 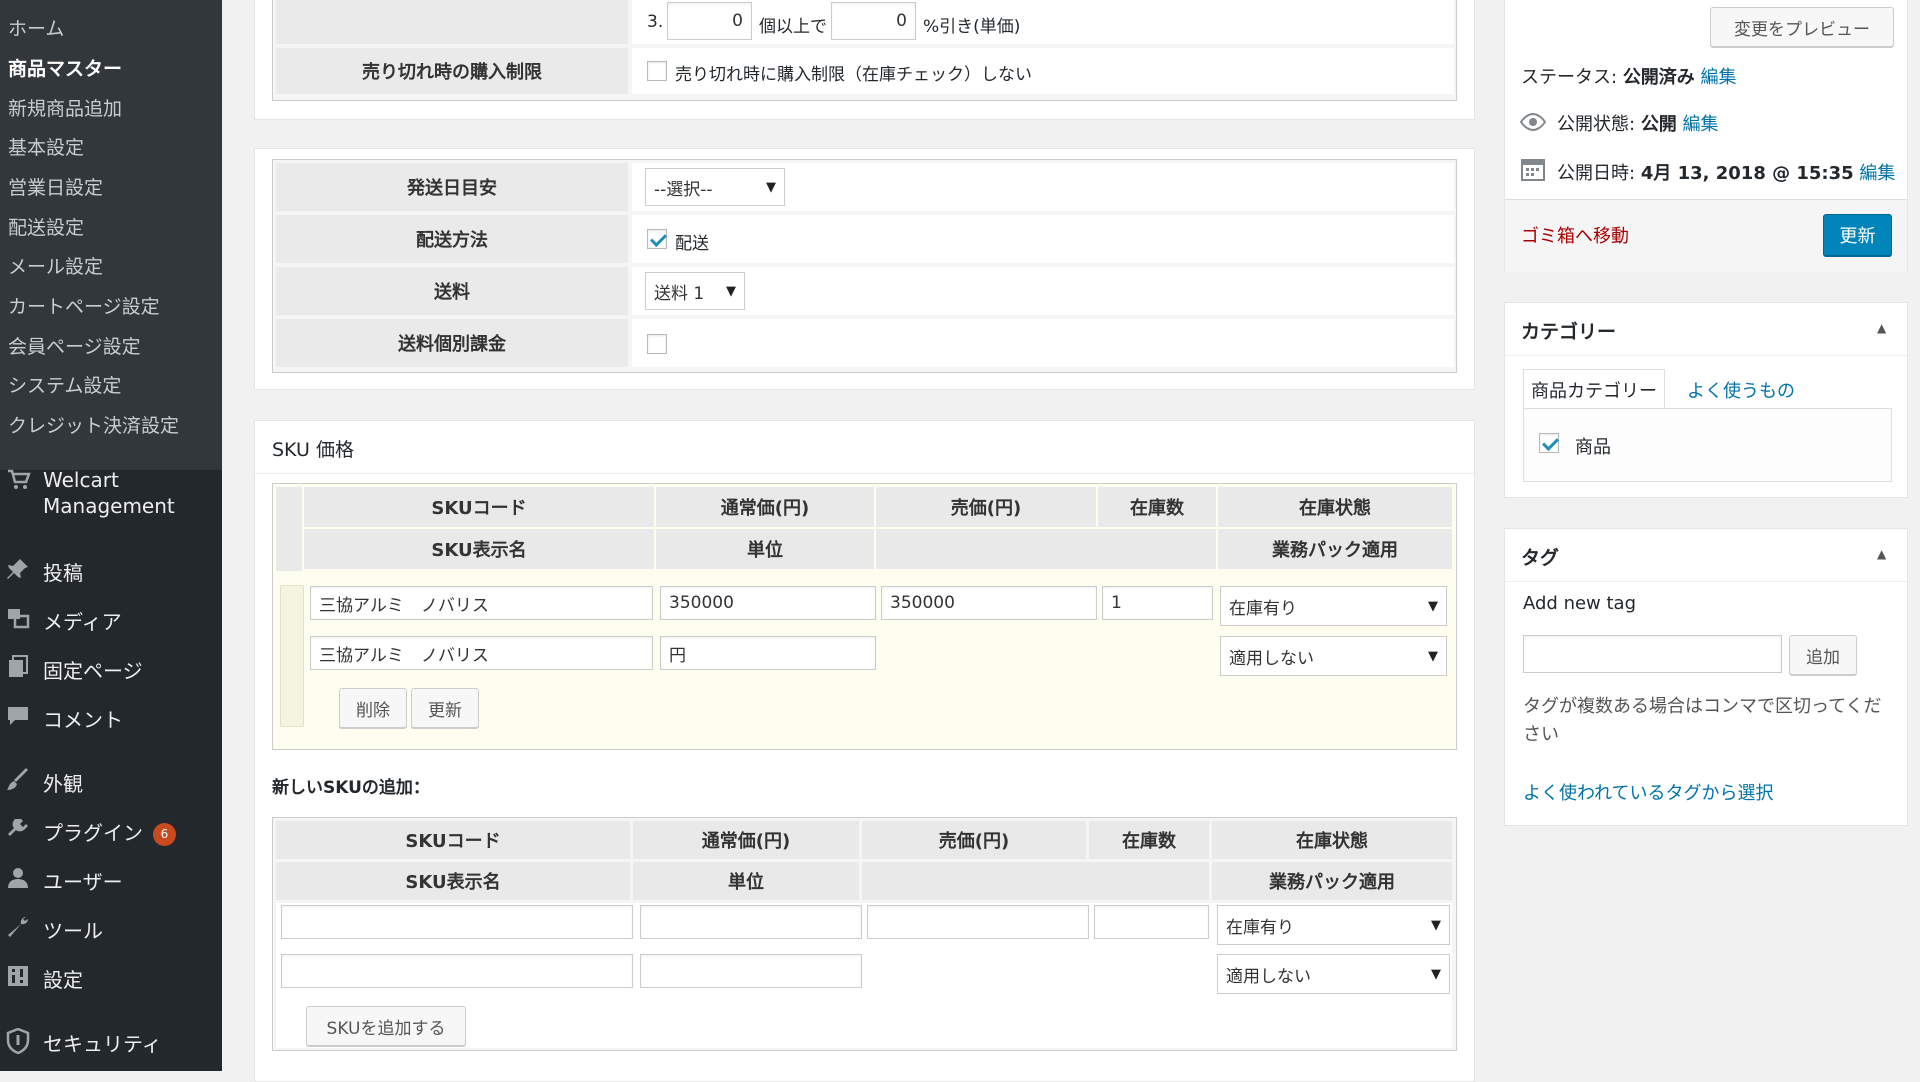 I want to click on menu-comments: コメント, so click(x=111, y=719).